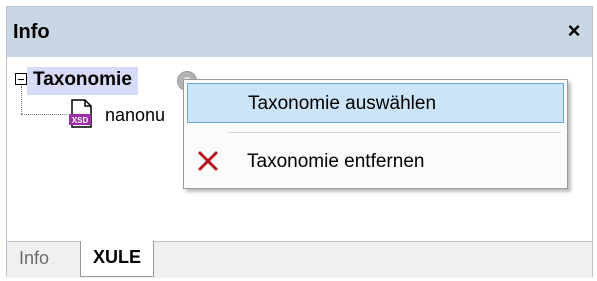 This screenshot has height=281, width=597. I want to click on xsd-file-icon: XSD, so click(80, 113).